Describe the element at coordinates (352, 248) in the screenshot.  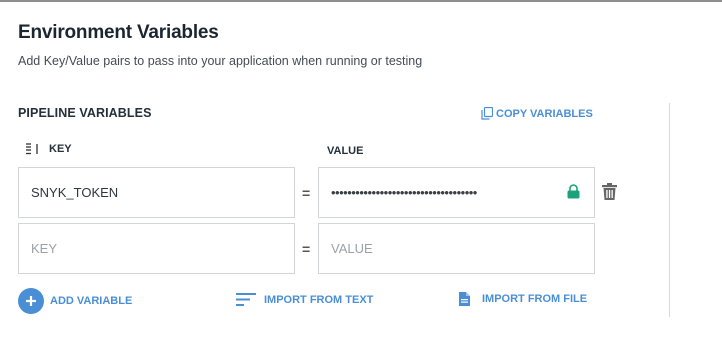
I see `new-value-placeholder: VALUE` at that location.